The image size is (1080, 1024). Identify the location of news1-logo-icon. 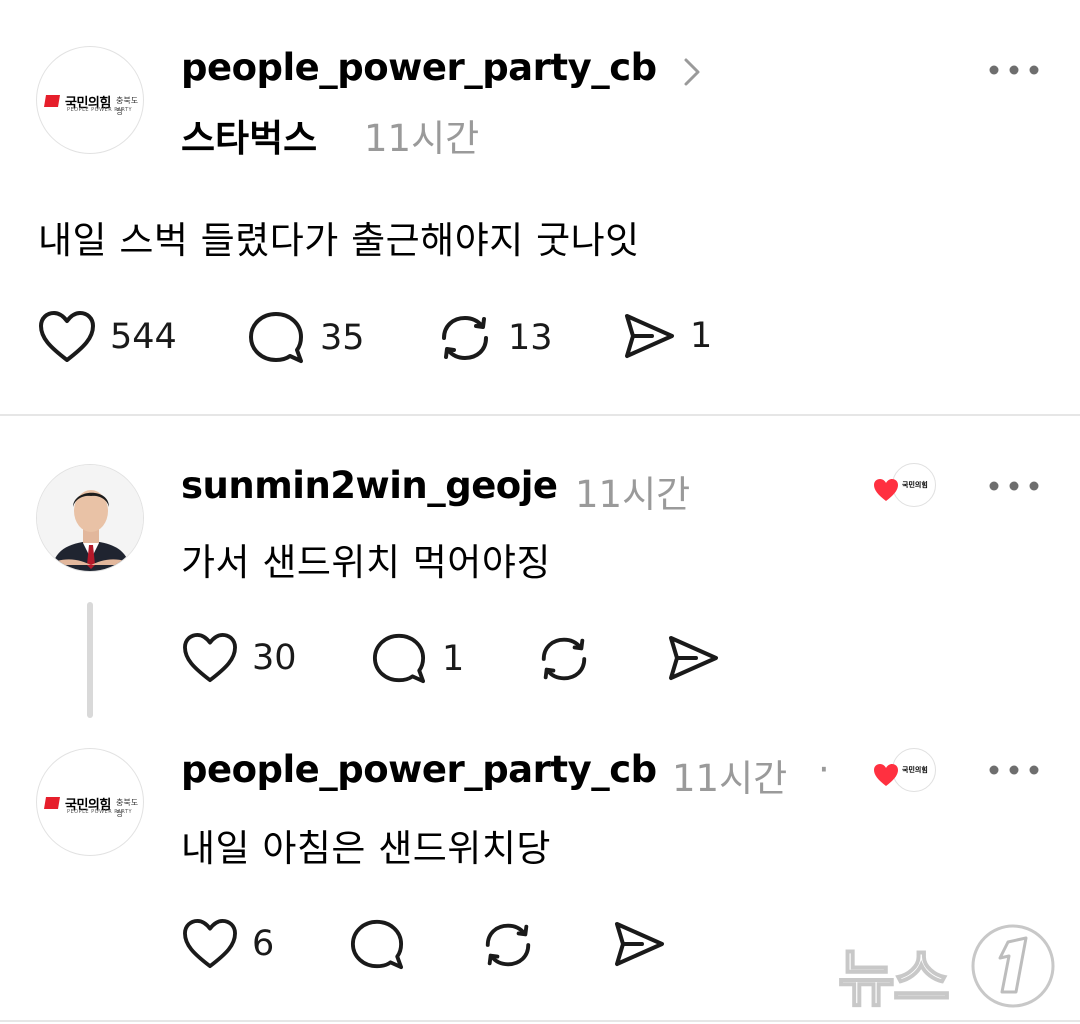
(1013, 966).